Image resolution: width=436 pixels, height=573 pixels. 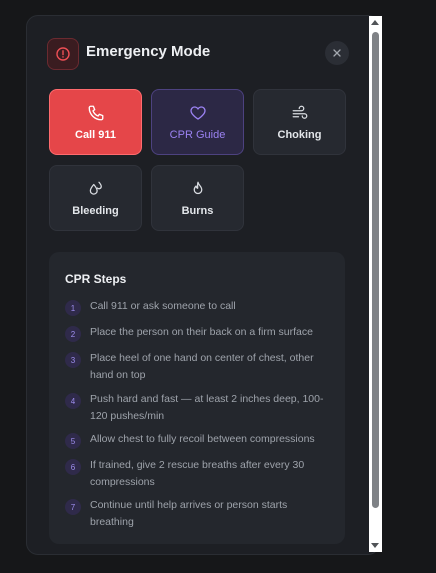 I want to click on burns-button: Burns, so click(x=197, y=198).